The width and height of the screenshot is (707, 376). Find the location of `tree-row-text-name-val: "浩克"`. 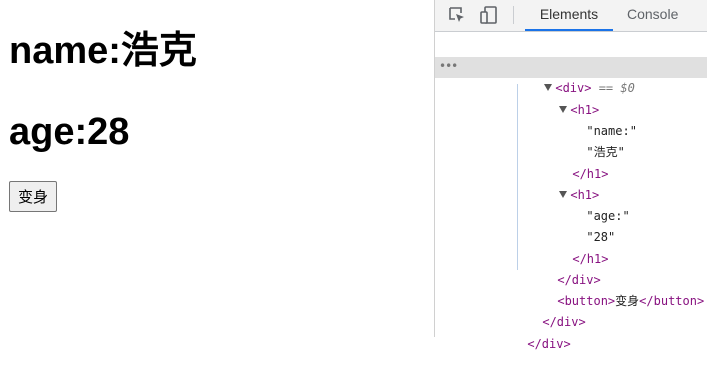

tree-row-text-name-val: "浩克" is located at coordinates (571, 140).